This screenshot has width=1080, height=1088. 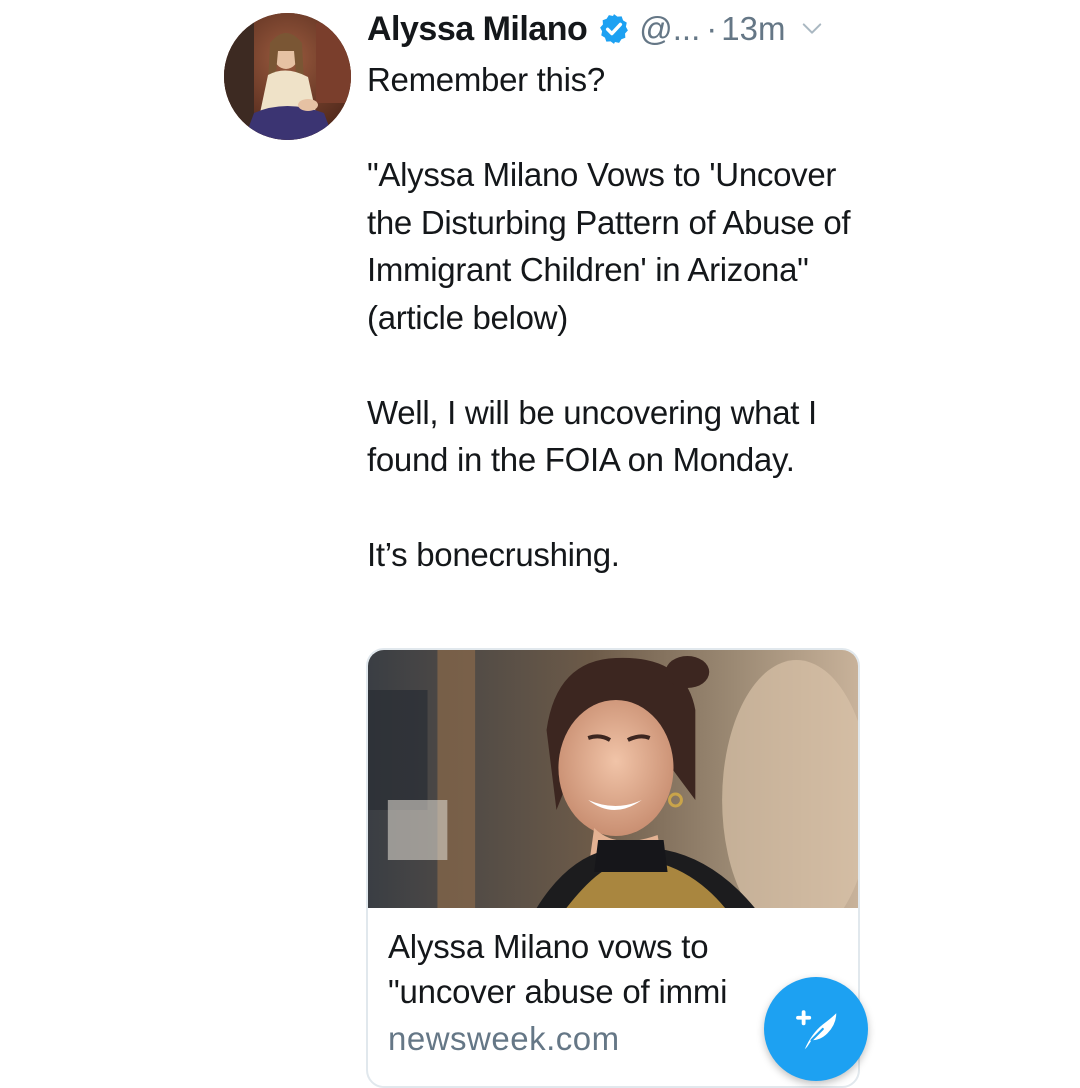 What do you see at coordinates (613, 779) in the screenshot?
I see `link-preview-image` at bounding box center [613, 779].